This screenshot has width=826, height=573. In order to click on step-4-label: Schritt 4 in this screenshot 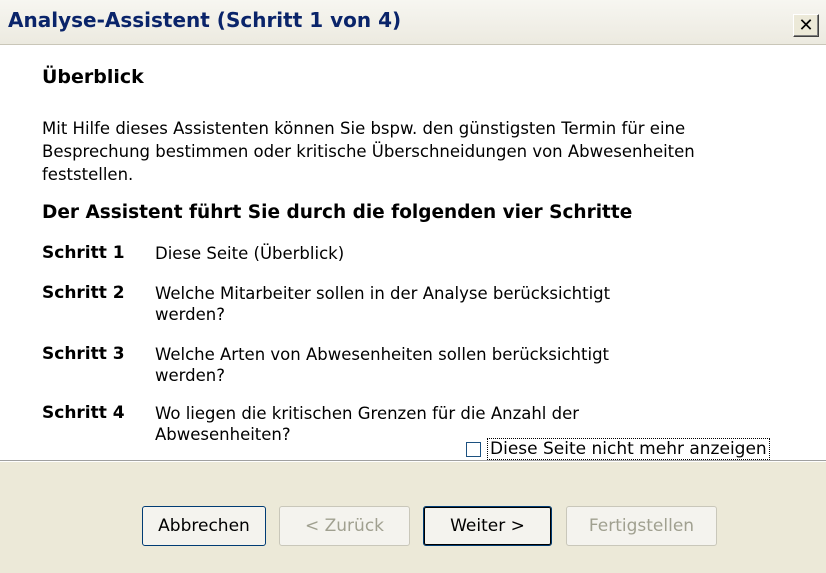, I will do `click(83, 413)`.